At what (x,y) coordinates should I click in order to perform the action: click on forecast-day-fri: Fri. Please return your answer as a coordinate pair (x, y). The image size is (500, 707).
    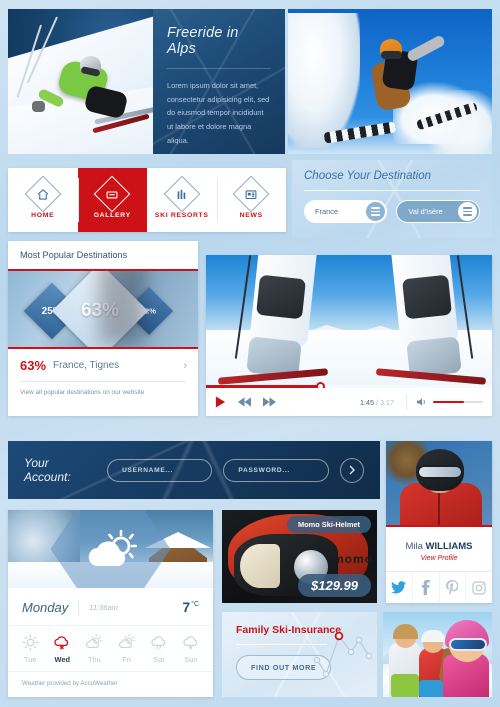
    Looking at the image, I should click on (127, 649).